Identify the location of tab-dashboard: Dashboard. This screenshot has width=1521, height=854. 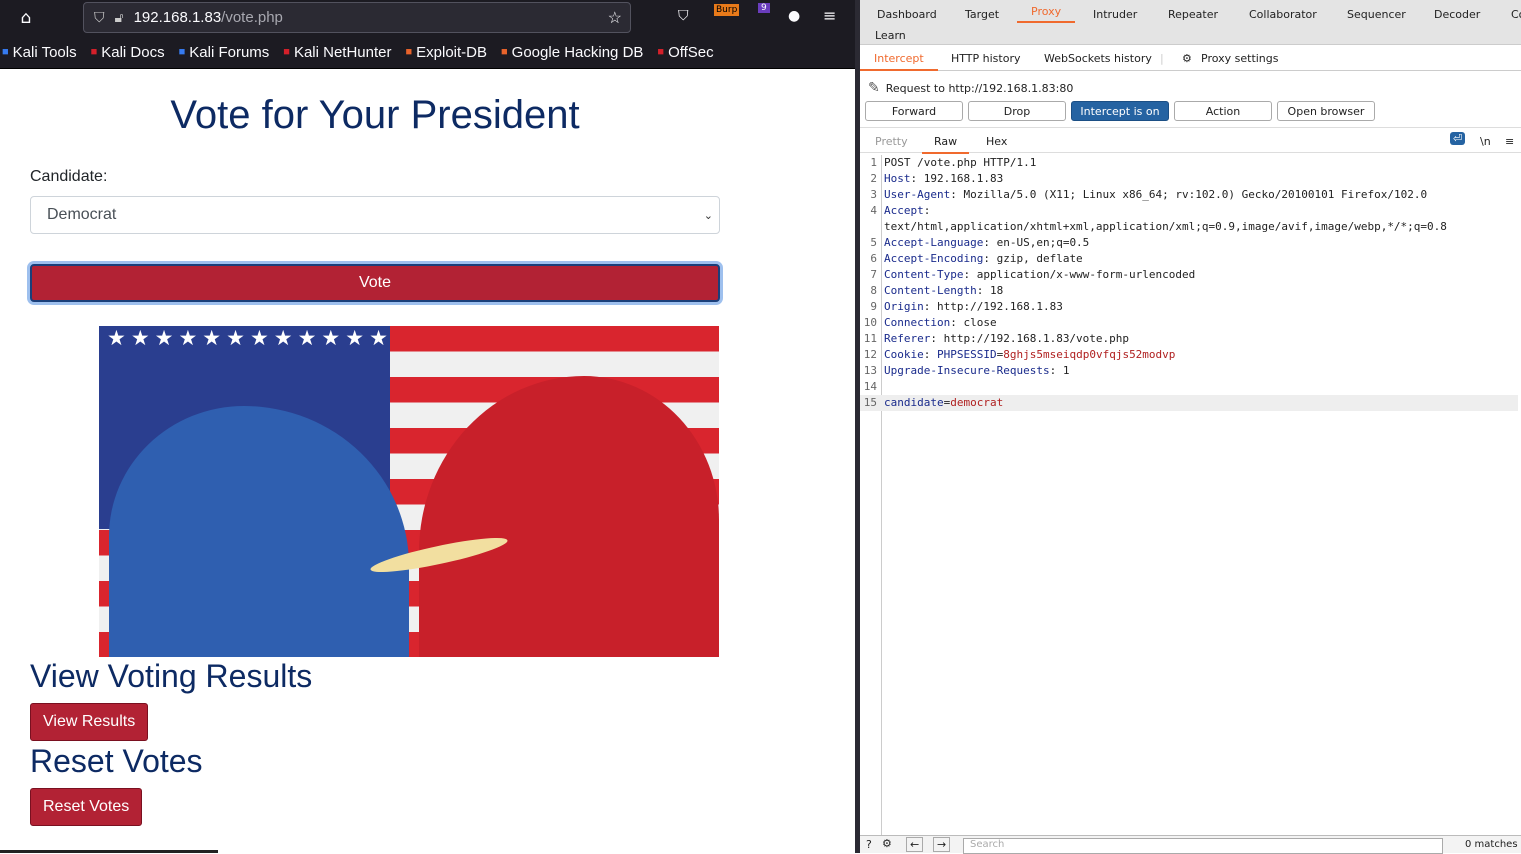
(907, 14).